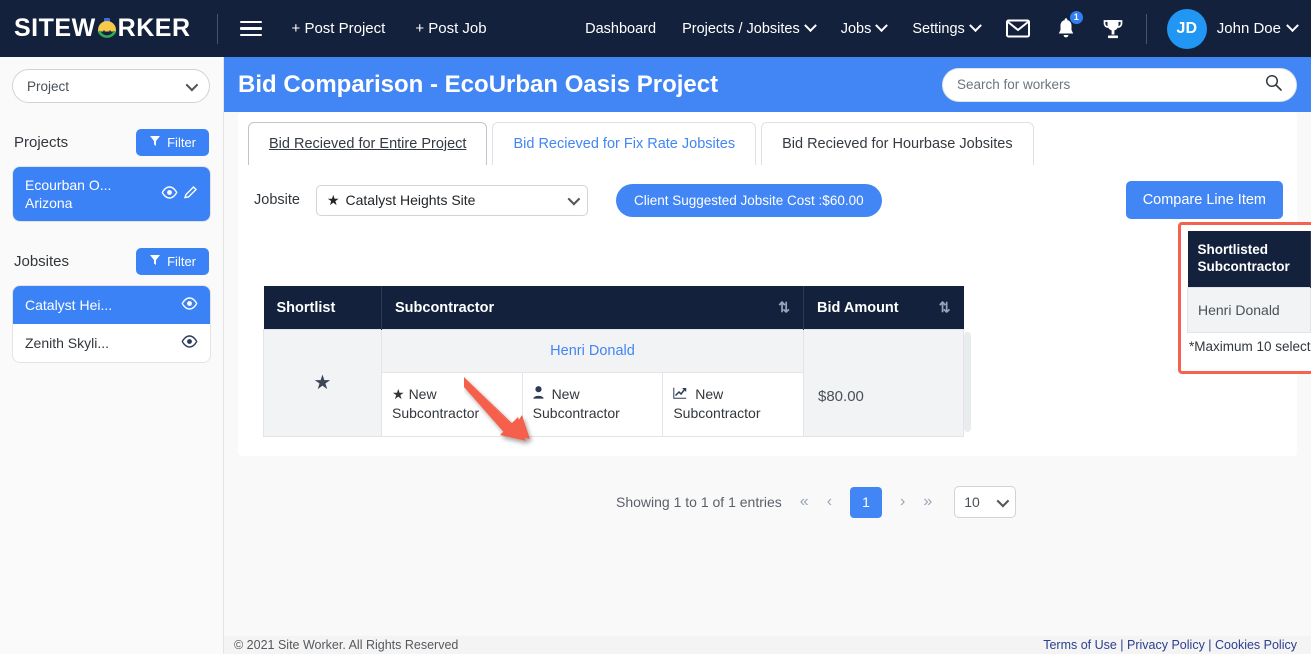 This screenshot has width=1311, height=654. I want to click on project-type-value: Project, so click(48, 86).